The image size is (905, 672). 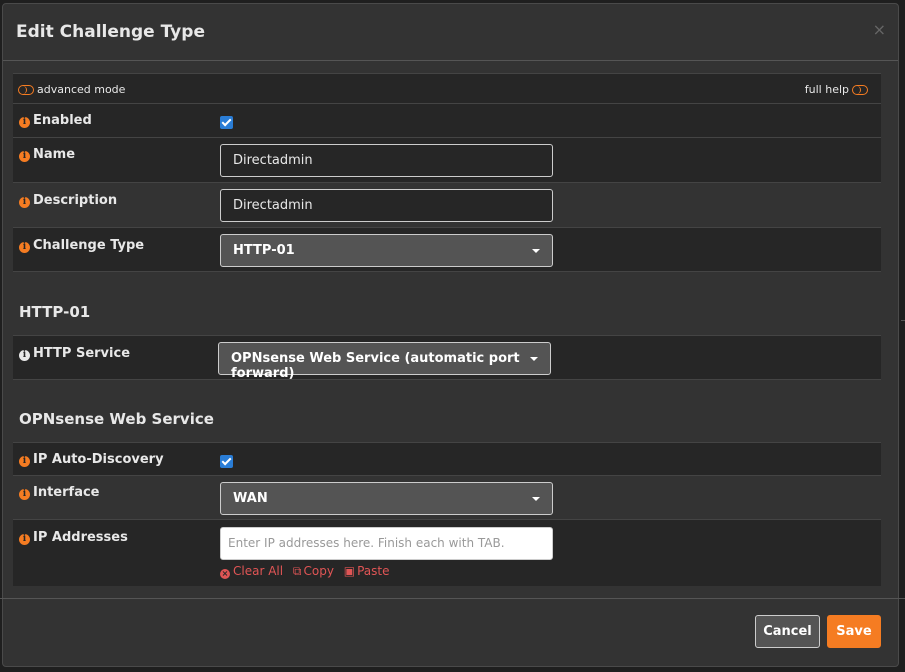 I want to click on advanced-mode-toggle: advanced mode, so click(x=71, y=89).